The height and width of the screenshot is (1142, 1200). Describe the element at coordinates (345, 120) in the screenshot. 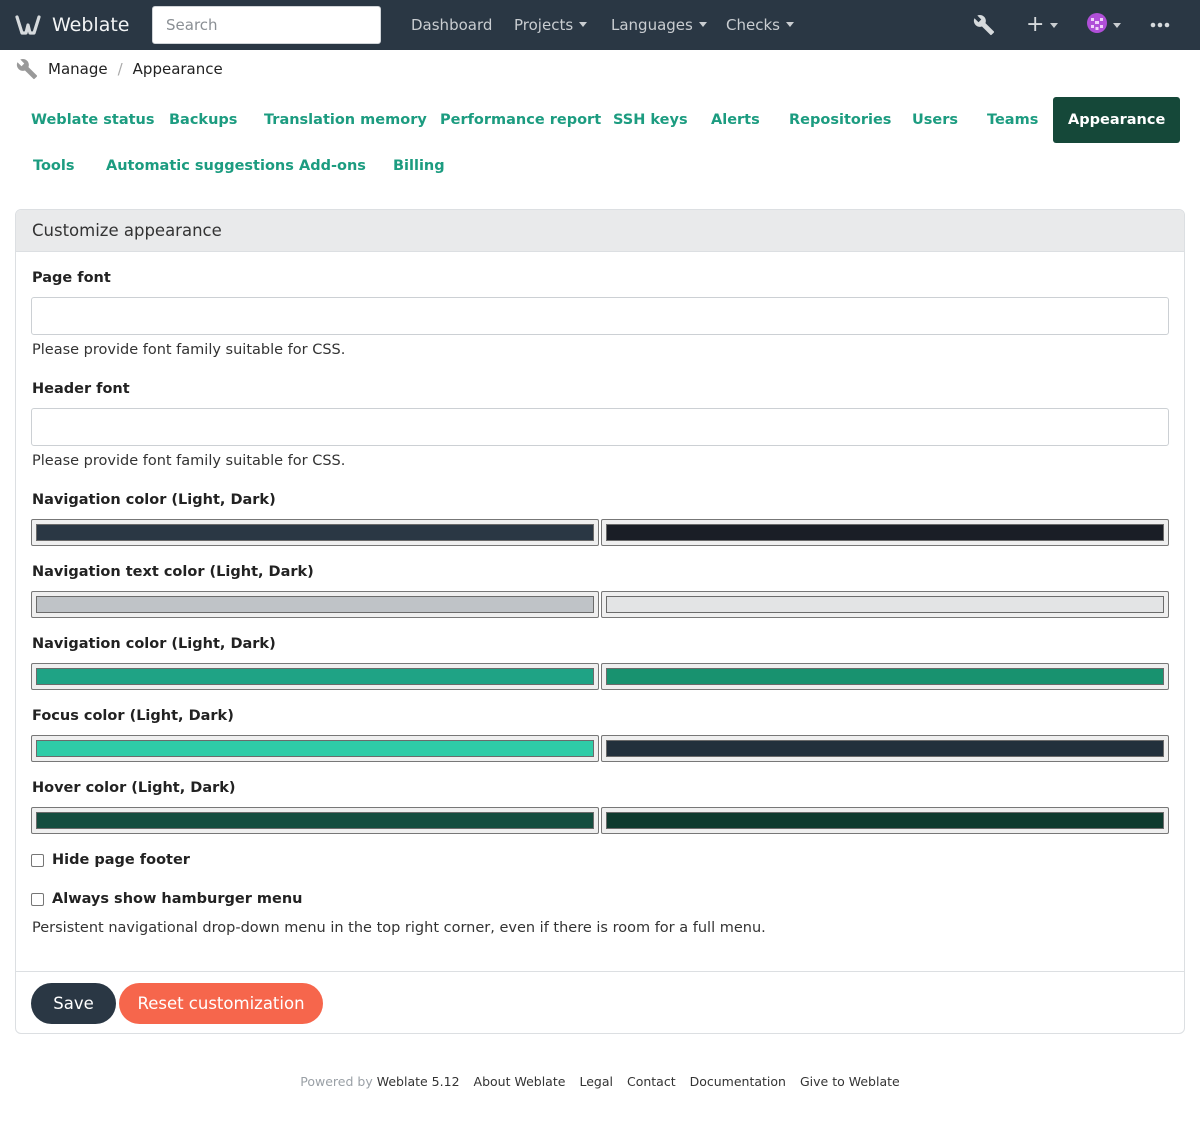

I see `tab-translation-memory: Translation memory` at that location.